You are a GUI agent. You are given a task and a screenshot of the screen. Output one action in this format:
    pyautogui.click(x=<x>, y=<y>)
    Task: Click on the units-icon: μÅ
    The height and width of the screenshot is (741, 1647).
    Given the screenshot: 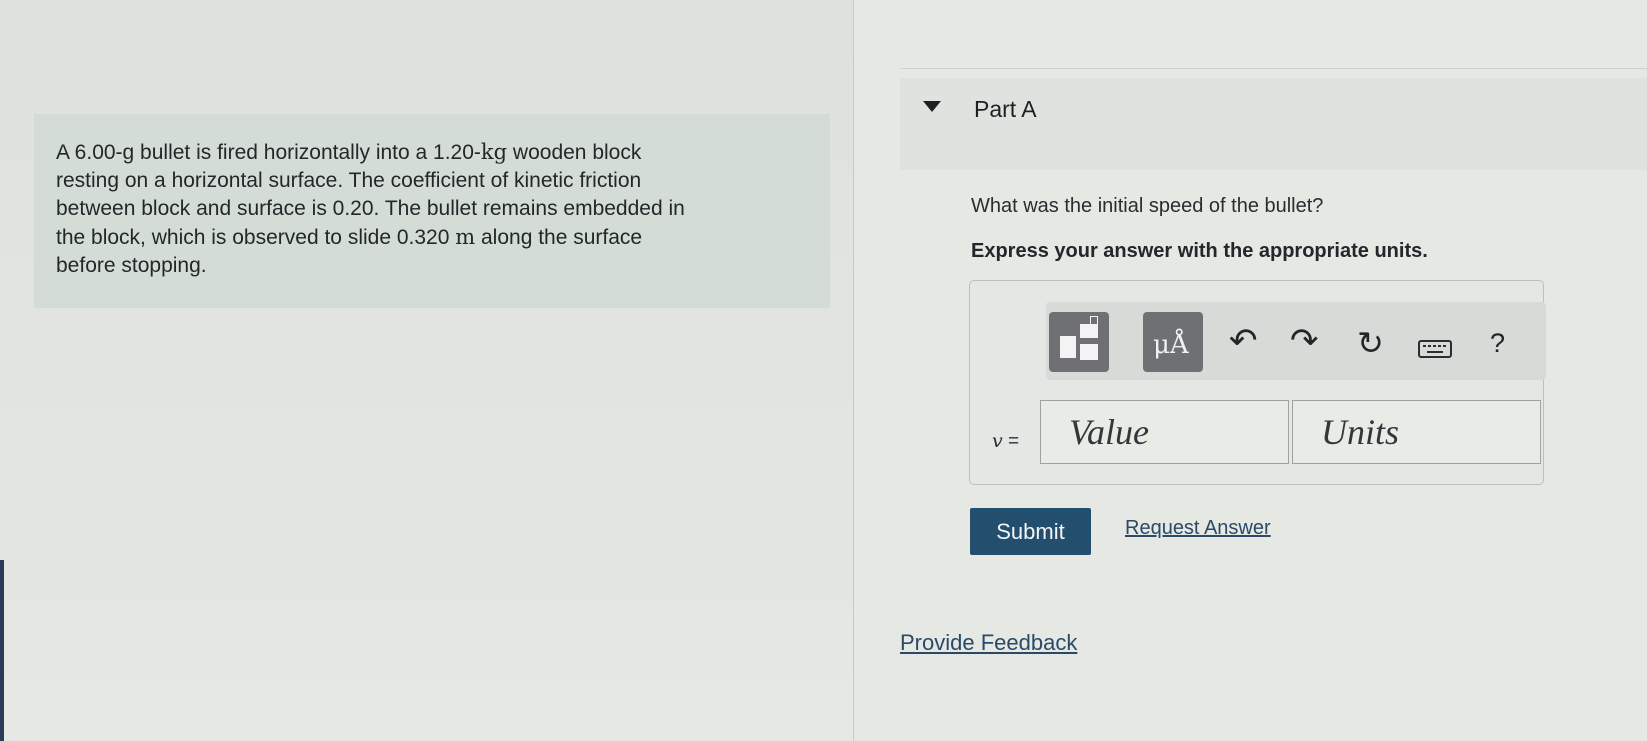 What is the action you would take?
    pyautogui.click(x=1171, y=345)
    